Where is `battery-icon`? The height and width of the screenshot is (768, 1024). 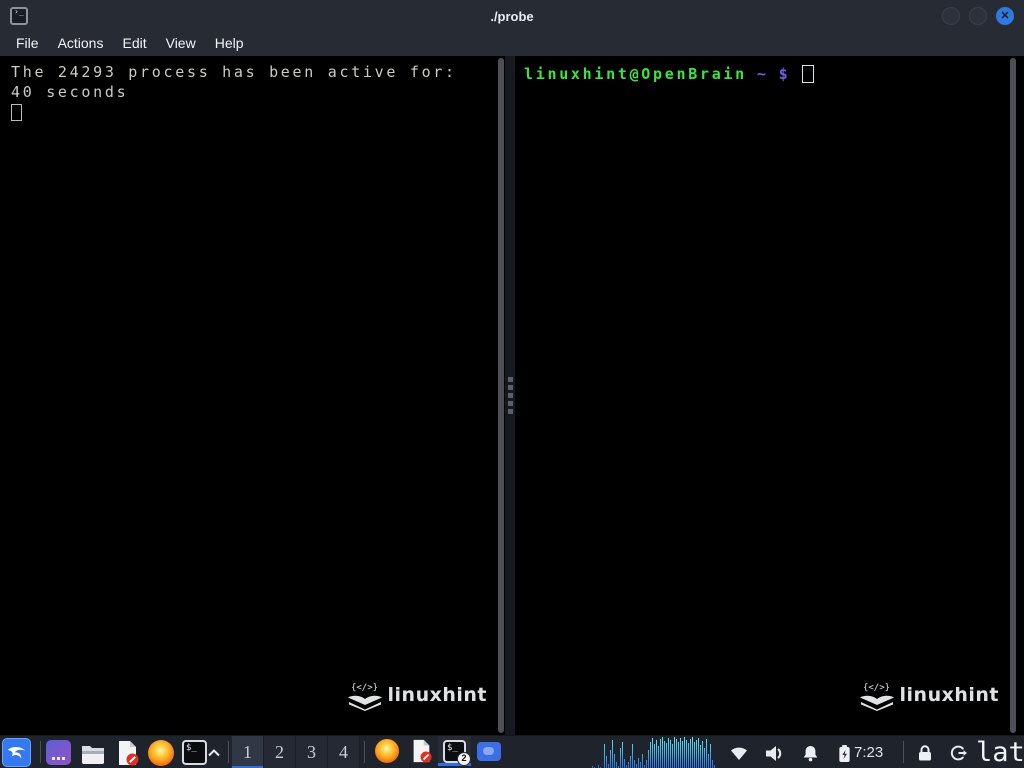 battery-icon is located at coordinates (844, 753).